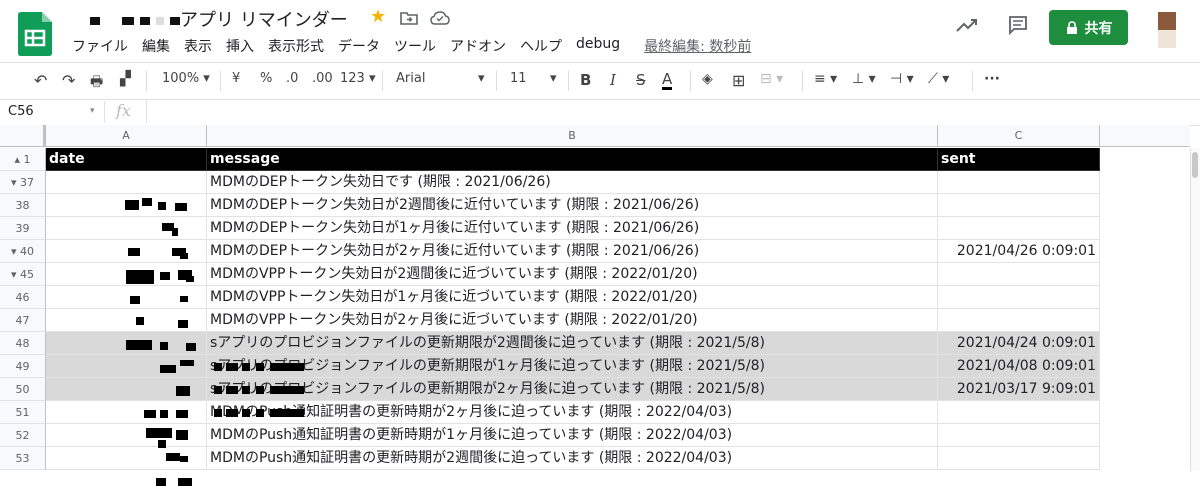 The height and width of the screenshot is (486, 1200). I want to click on currency-format-button: ¥, so click(236, 78).